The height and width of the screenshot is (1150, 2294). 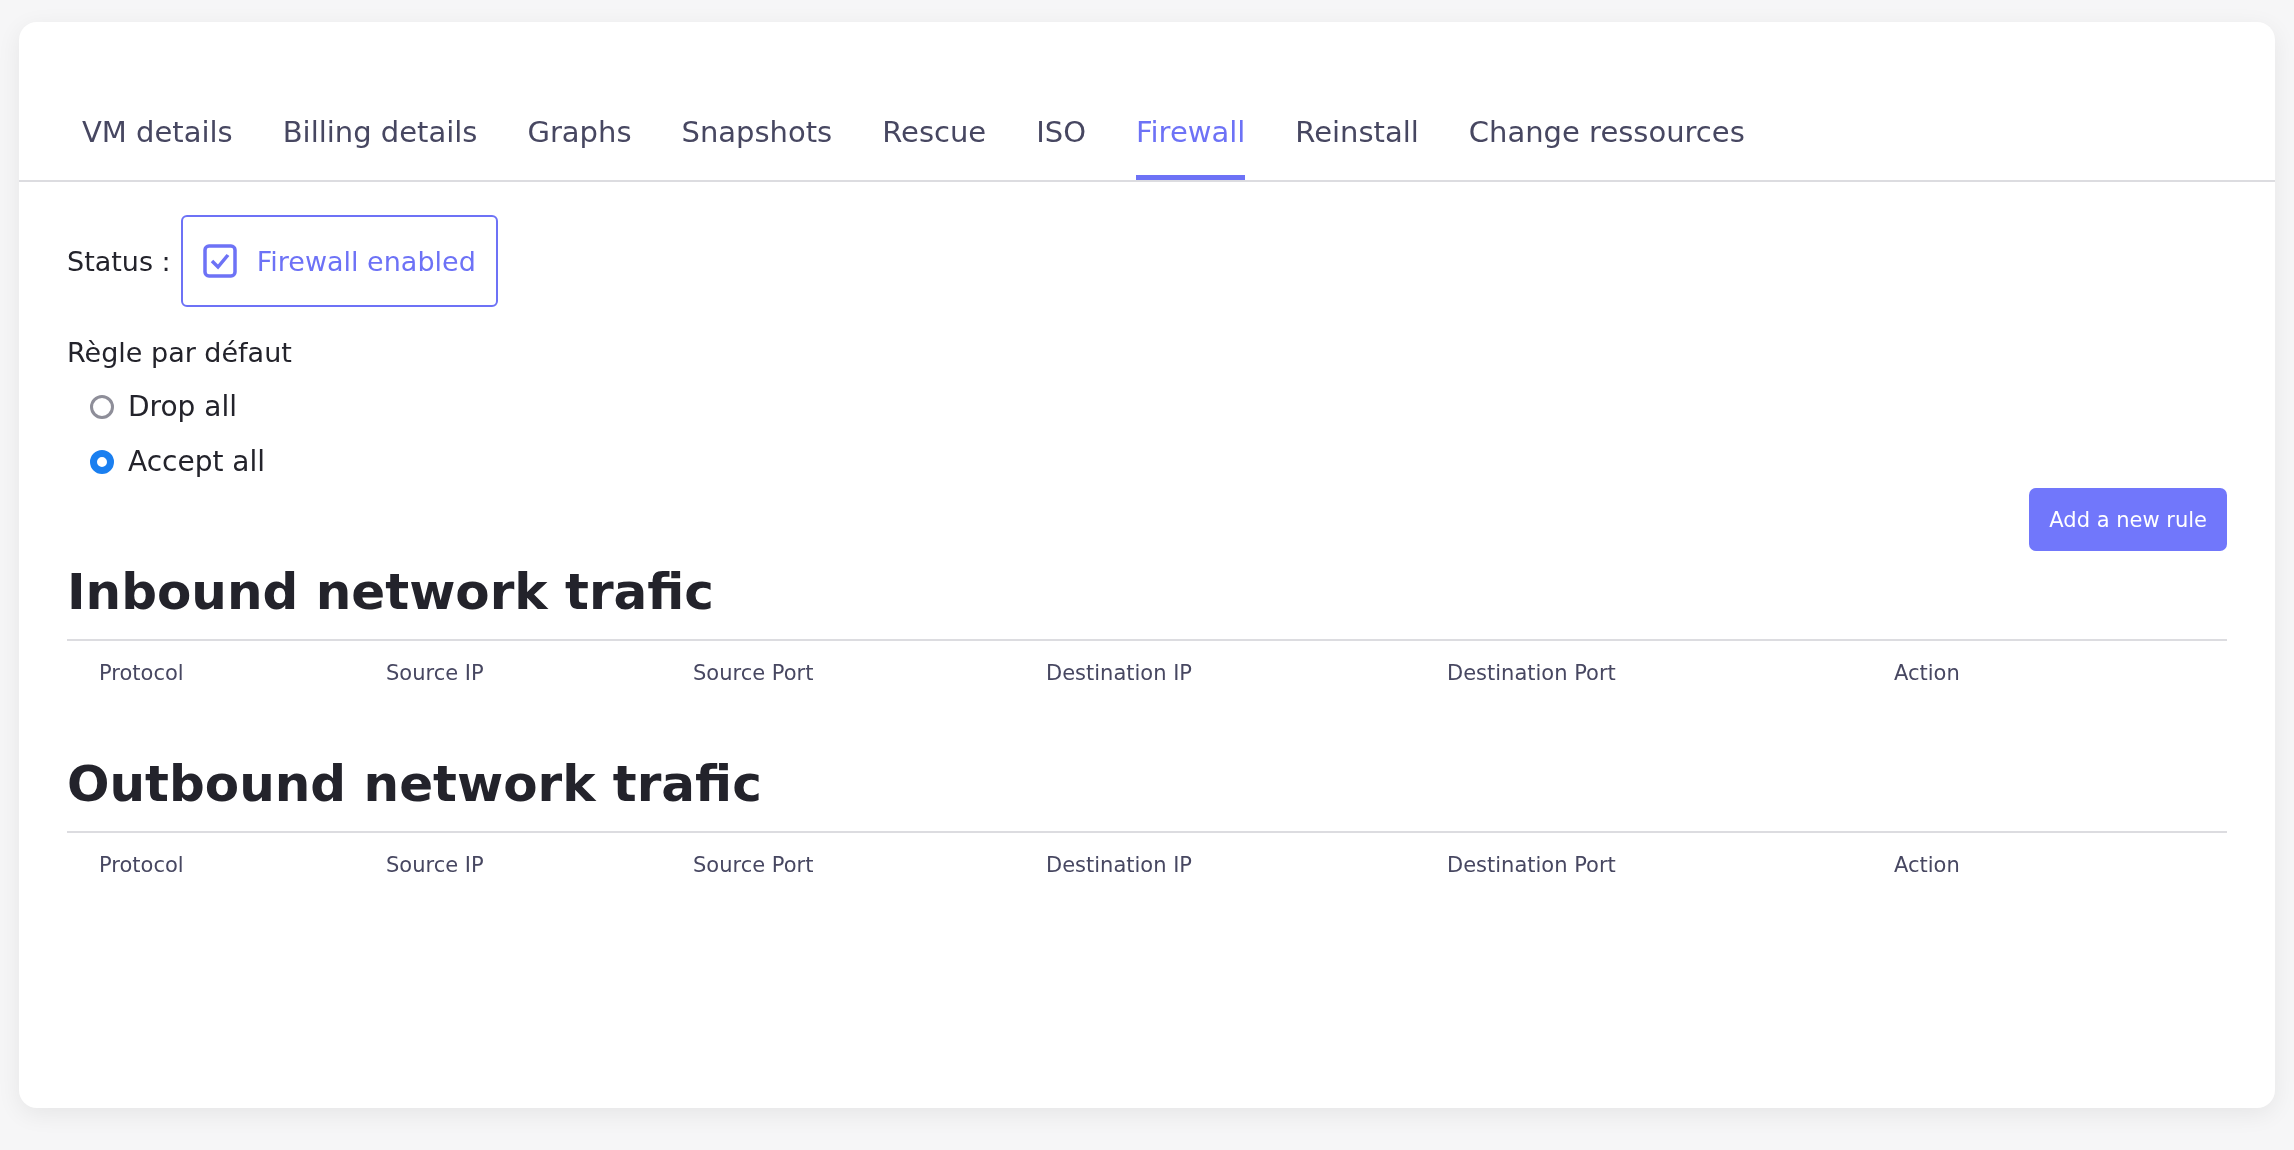 I want to click on tab: ISO, so click(x=1061, y=147).